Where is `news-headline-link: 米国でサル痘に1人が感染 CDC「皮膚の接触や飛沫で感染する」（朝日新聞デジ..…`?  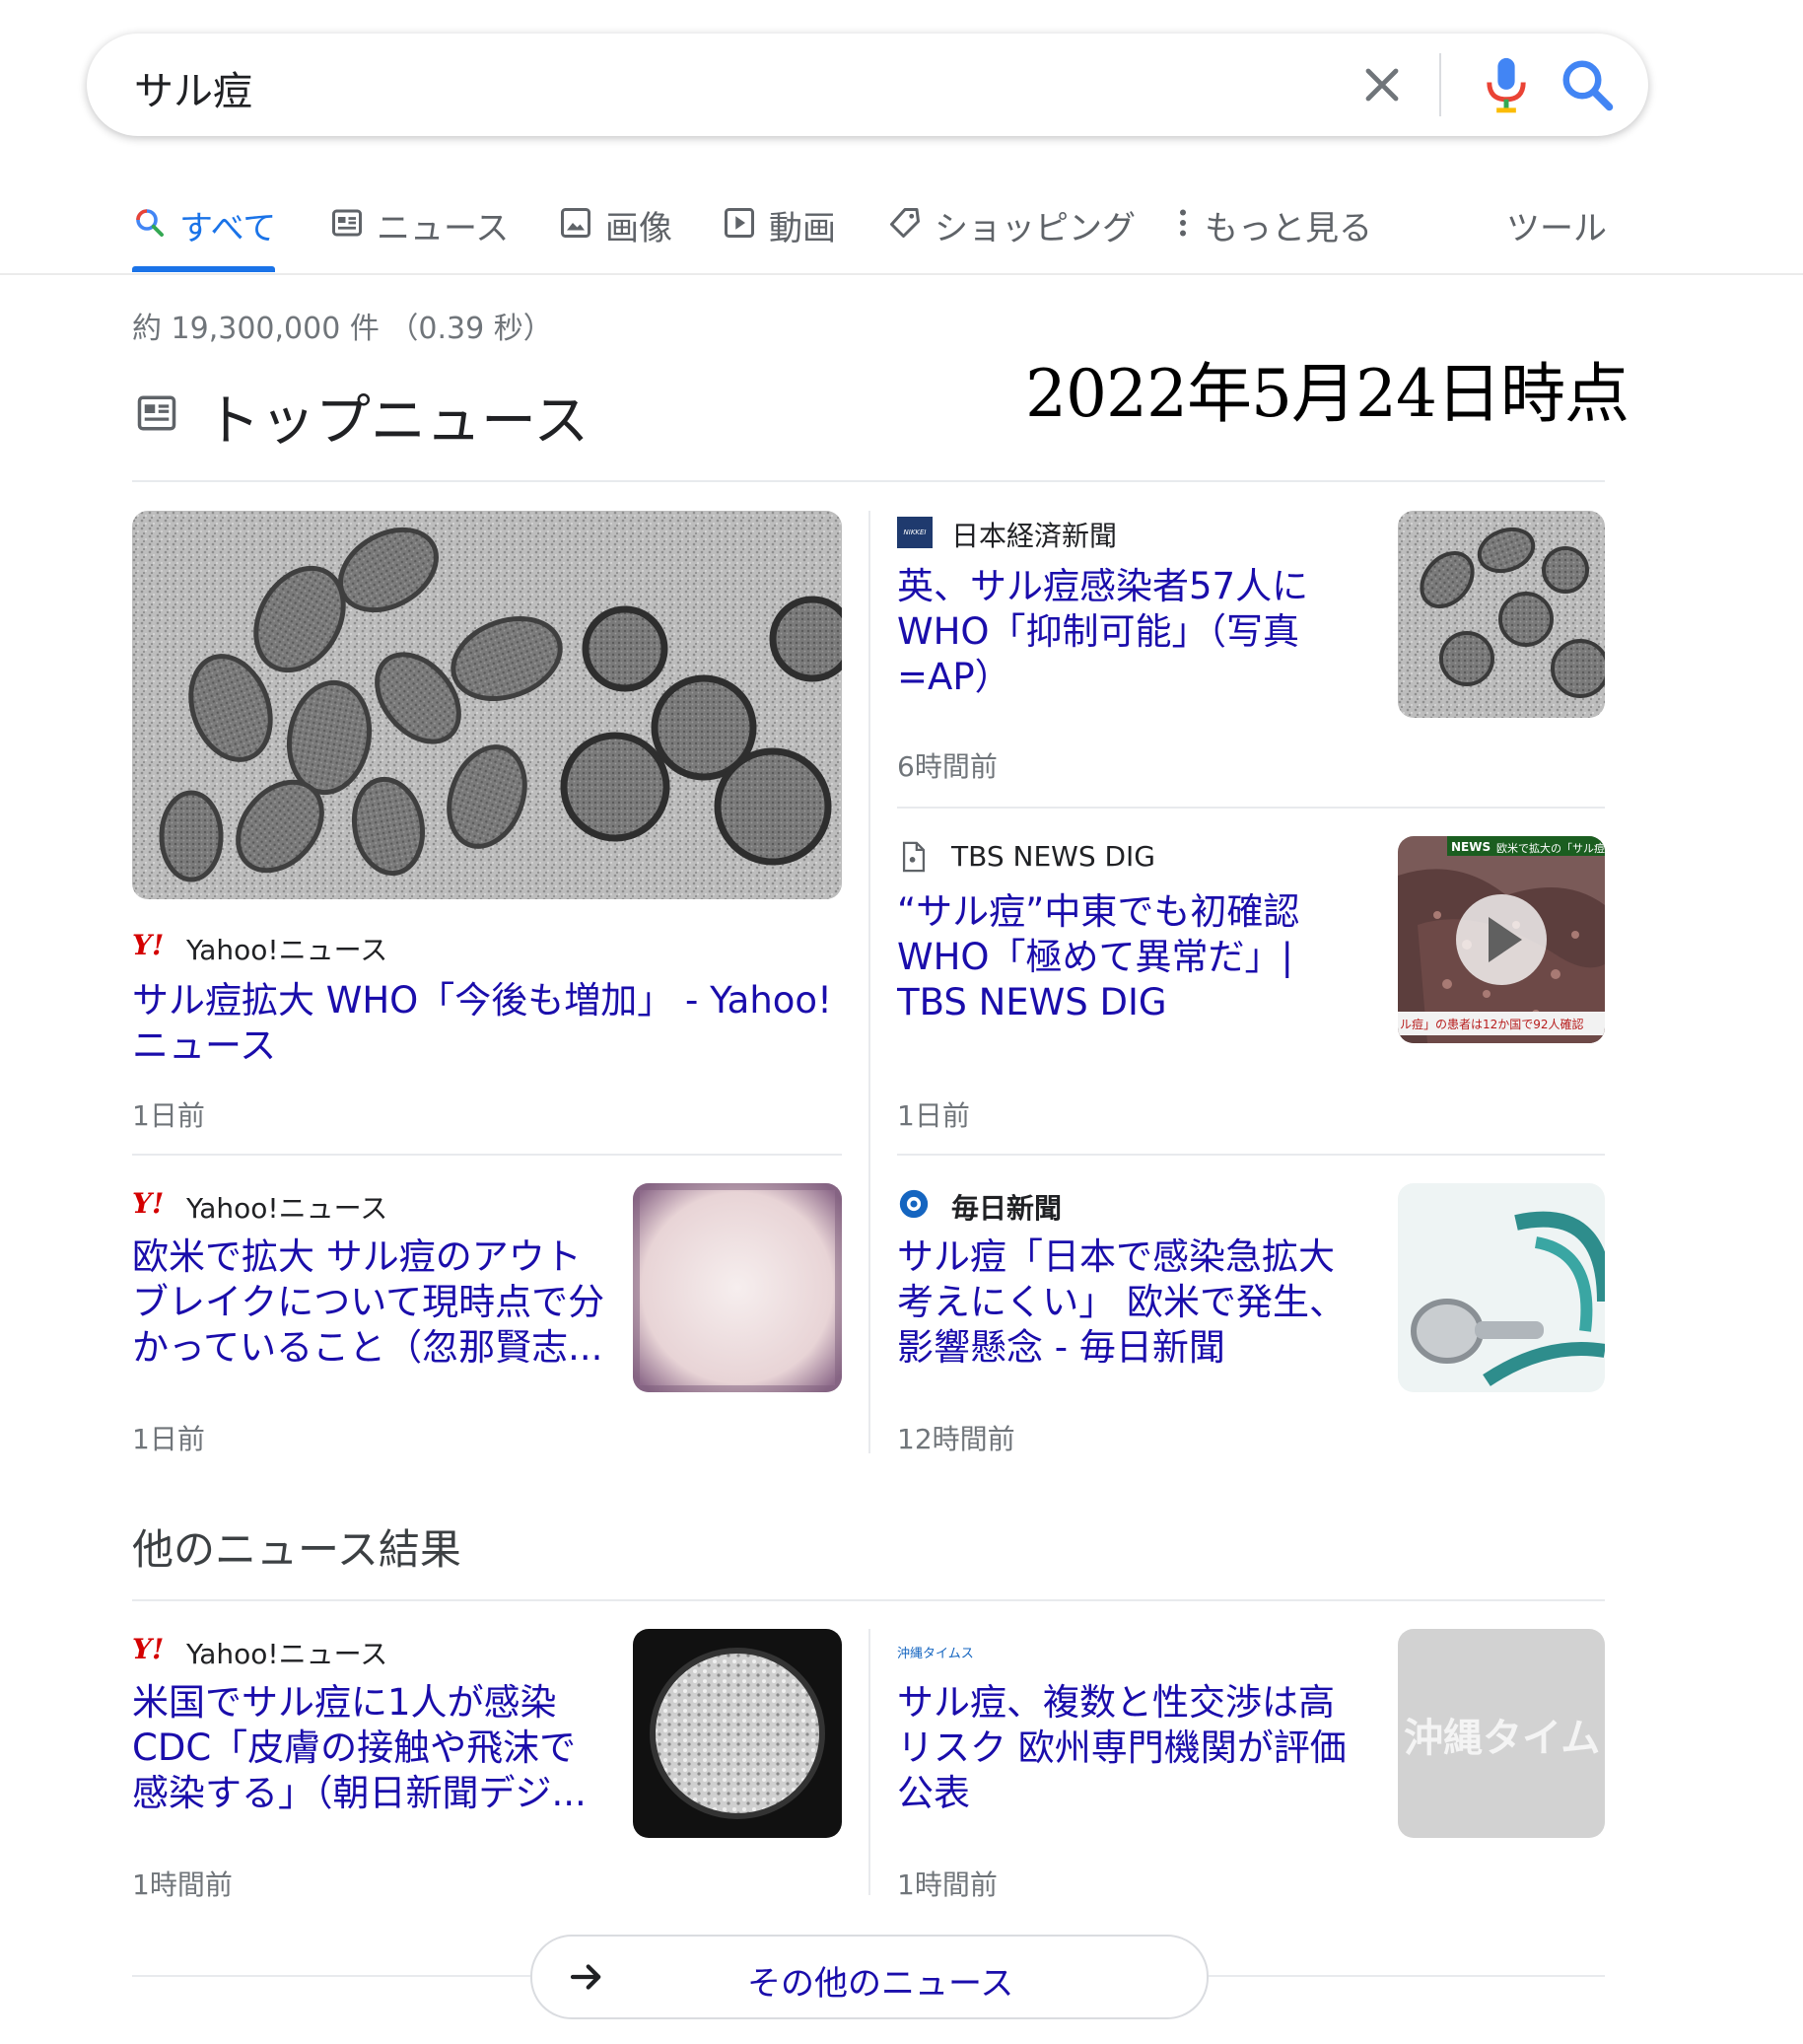
news-headline-link: 米国でサル痘に1人が感染 CDC「皮膚の接触や飛沫で感染する」（朝日新聞デジ..… is located at coordinates (368, 1748).